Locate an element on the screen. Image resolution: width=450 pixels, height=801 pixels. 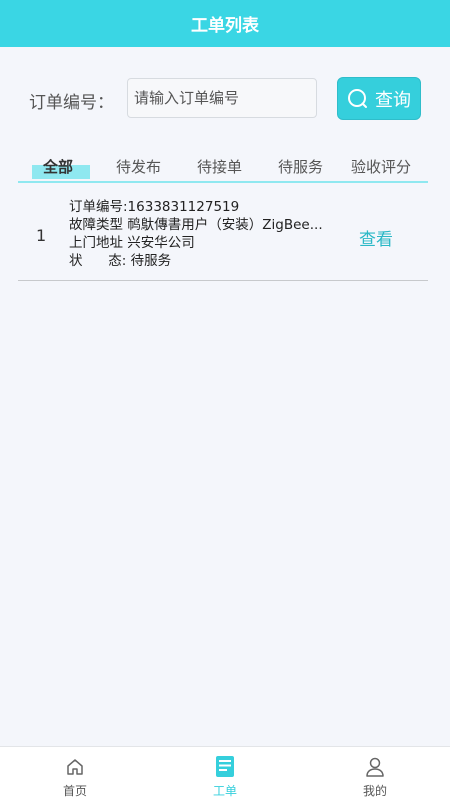
search-button: 查询 is located at coordinates (379, 98).